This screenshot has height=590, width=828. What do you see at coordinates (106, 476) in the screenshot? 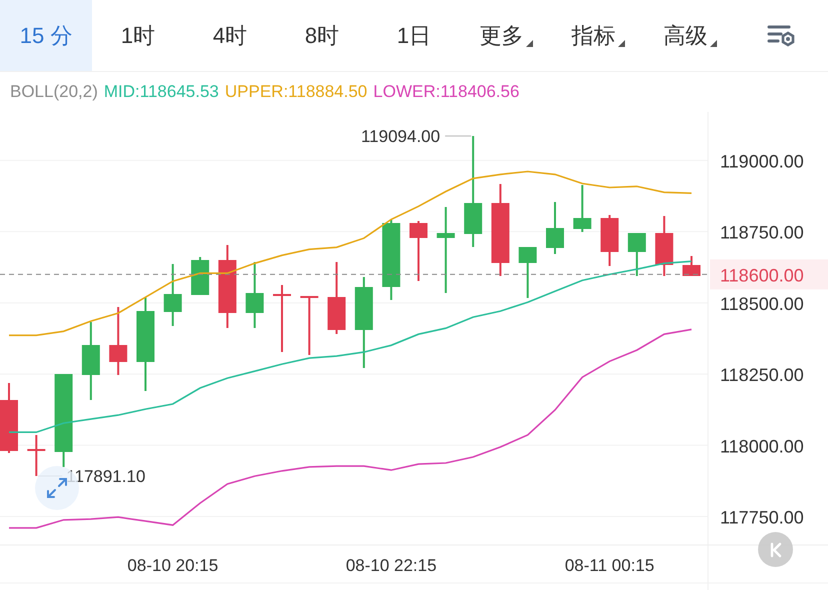
I see `extreme-price-label: 117891.10` at bounding box center [106, 476].